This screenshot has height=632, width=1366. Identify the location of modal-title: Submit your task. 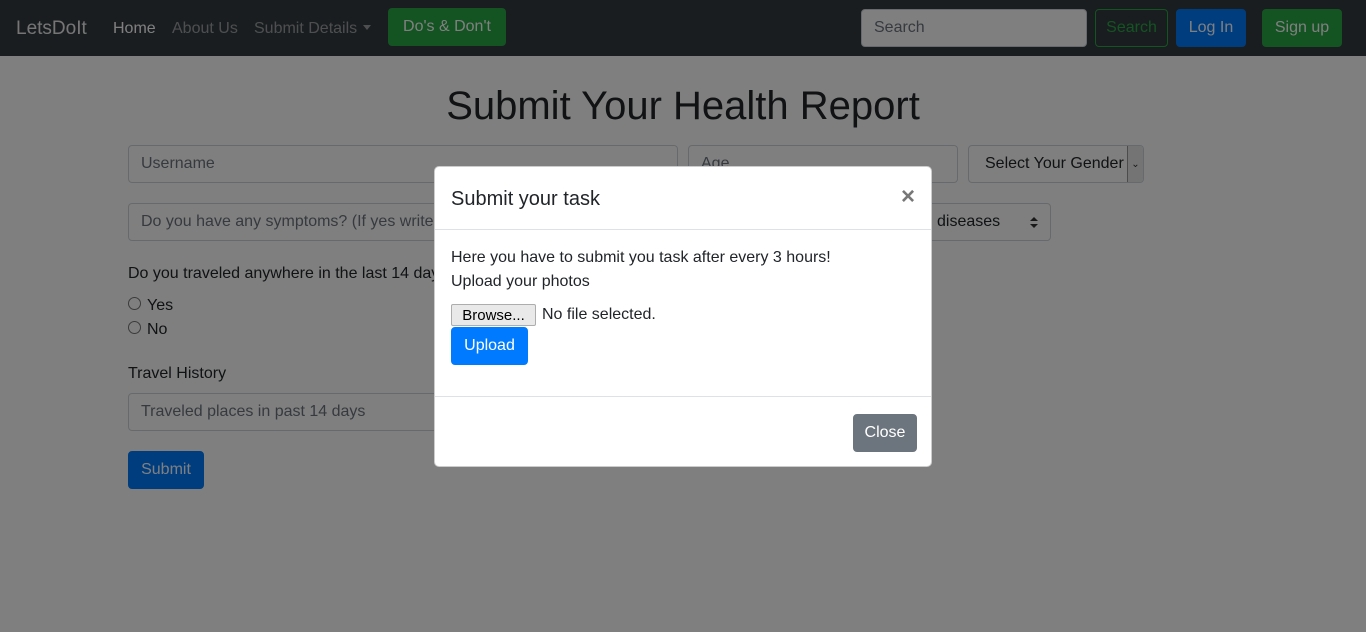
(525, 199).